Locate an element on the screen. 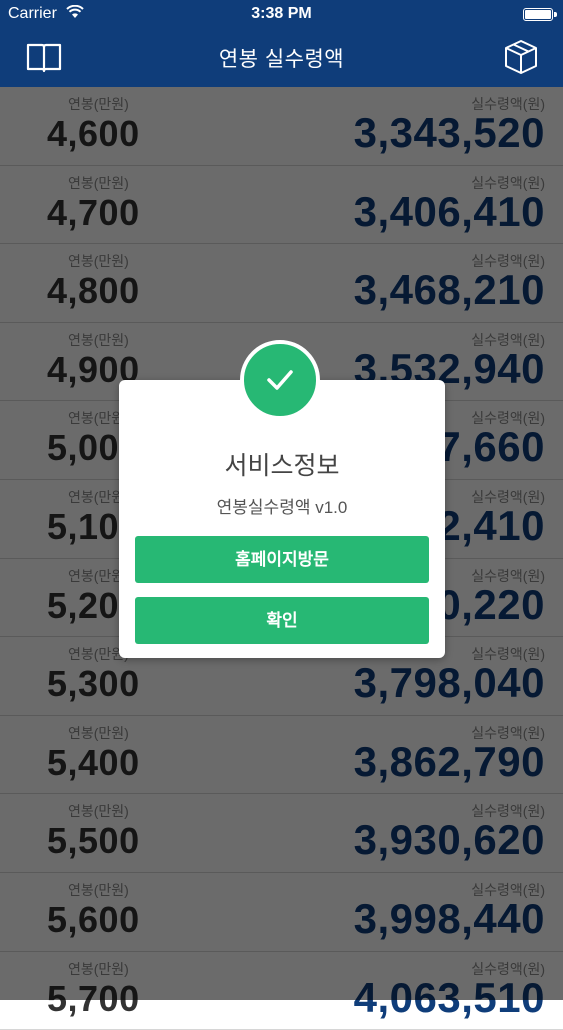  dialog-subtitle: 연봉실수령액 v1.0 is located at coordinates (282, 507).